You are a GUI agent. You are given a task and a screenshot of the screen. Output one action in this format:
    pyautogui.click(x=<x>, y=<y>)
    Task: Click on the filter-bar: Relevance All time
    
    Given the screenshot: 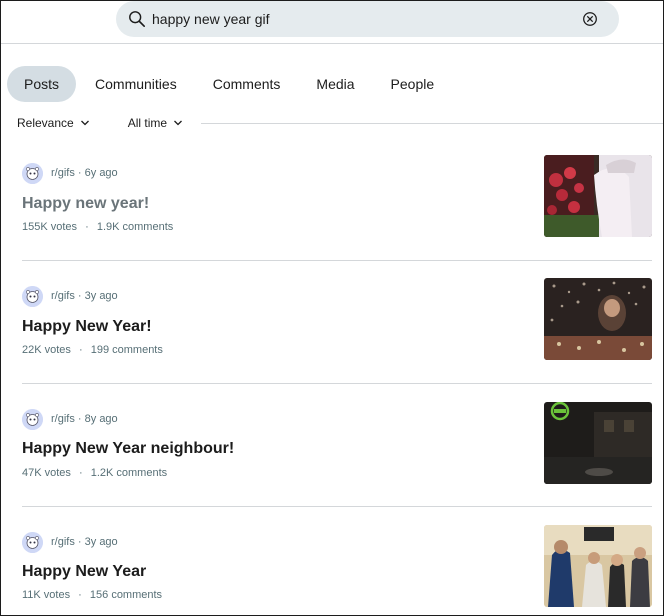 What is the action you would take?
    pyautogui.click(x=100, y=123)
    